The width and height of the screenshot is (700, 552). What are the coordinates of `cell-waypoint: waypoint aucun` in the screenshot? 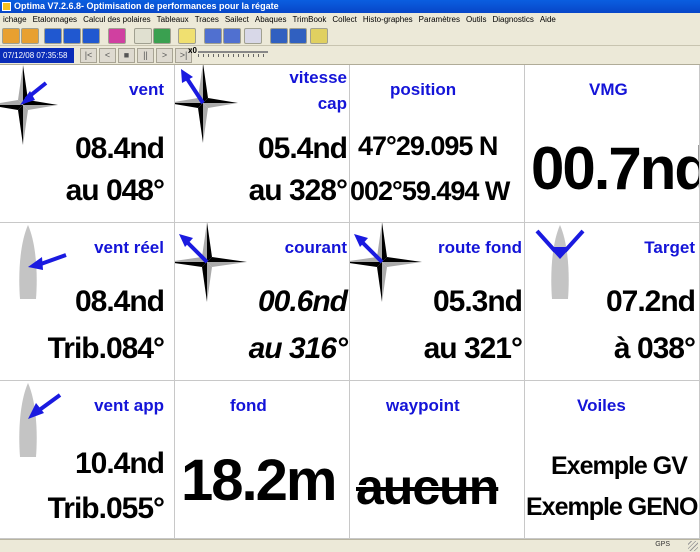 It's located at (437, 460).